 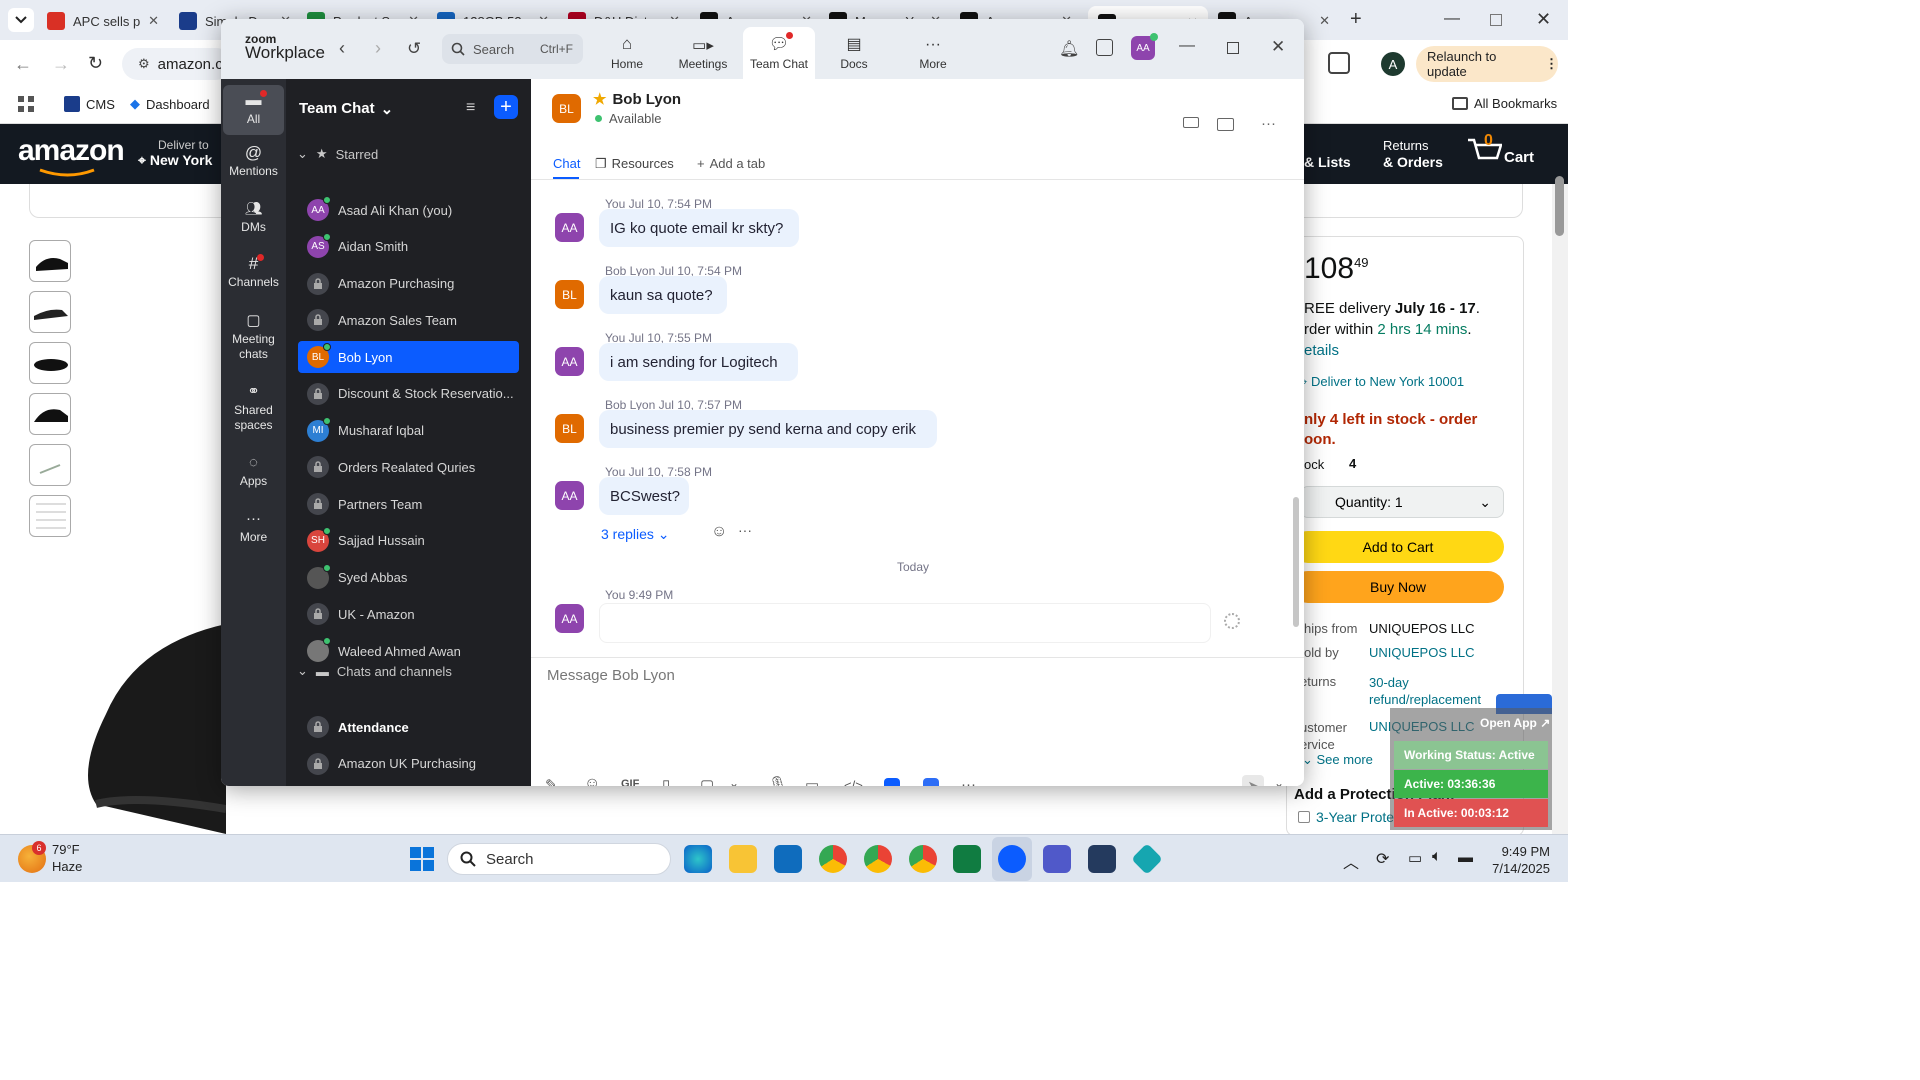 What do you see at coordinates (346, 109) in the screenshot?
I see `team-chat-dropdown: Team Chat ⌄` at bounding box center [346, 109].